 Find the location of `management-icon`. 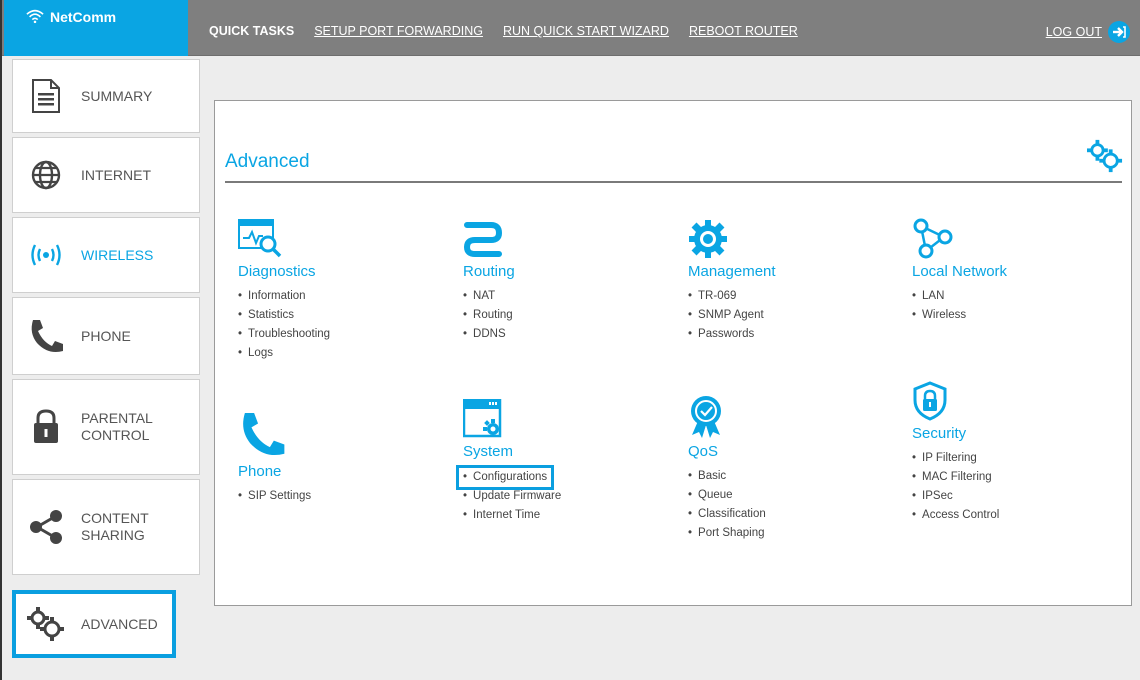

management-icon is located at coordinates (732, 237).